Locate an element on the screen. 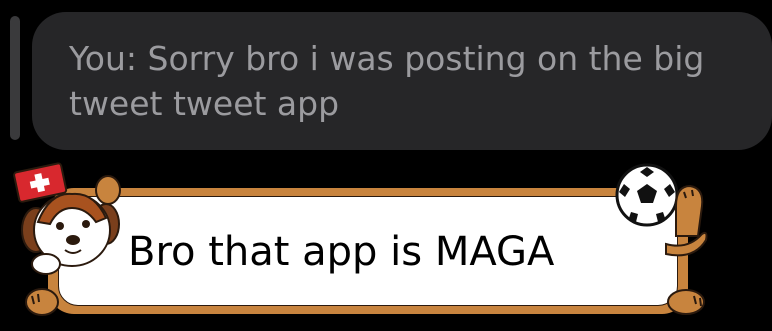 This screenshot has height=331, width=772. message-text: Bro that app is MAGA is located at coordinates (341, 252).